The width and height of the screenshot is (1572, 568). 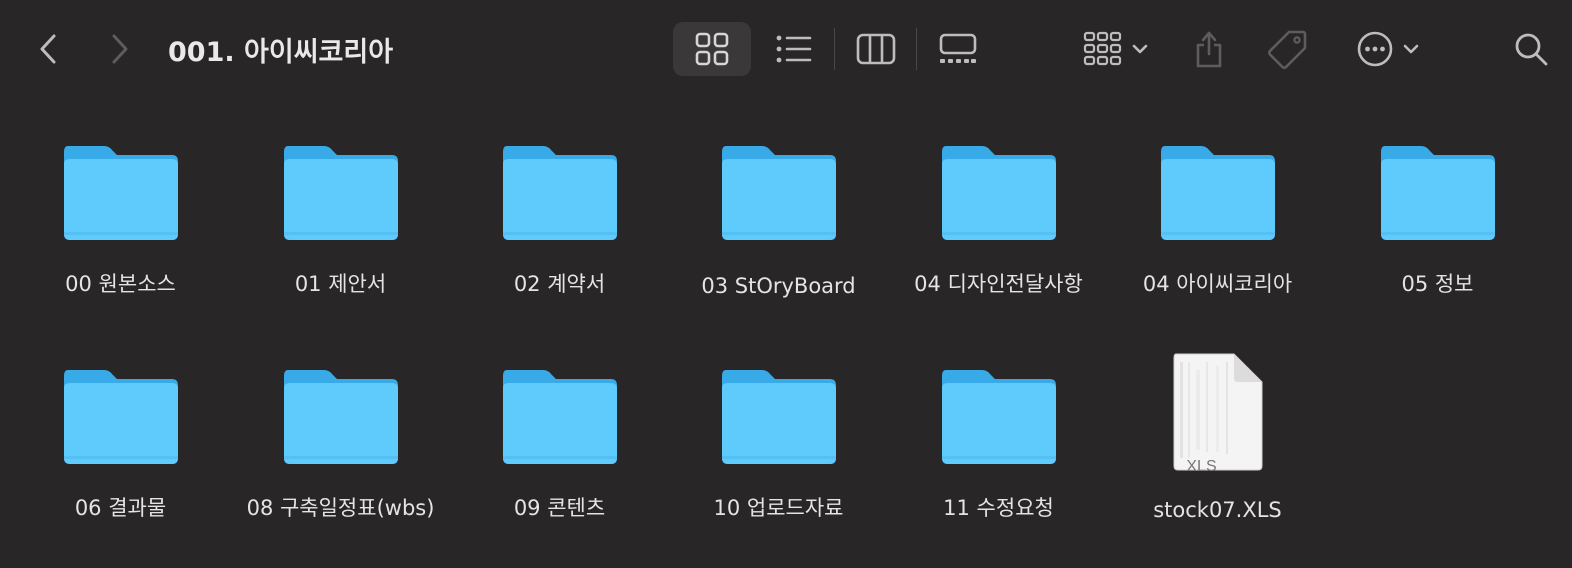 What do you see at coordinates (778, 286) in the screenshot?
I see `item-label: 03 StOryBoard` at bounding box center [778, 286].